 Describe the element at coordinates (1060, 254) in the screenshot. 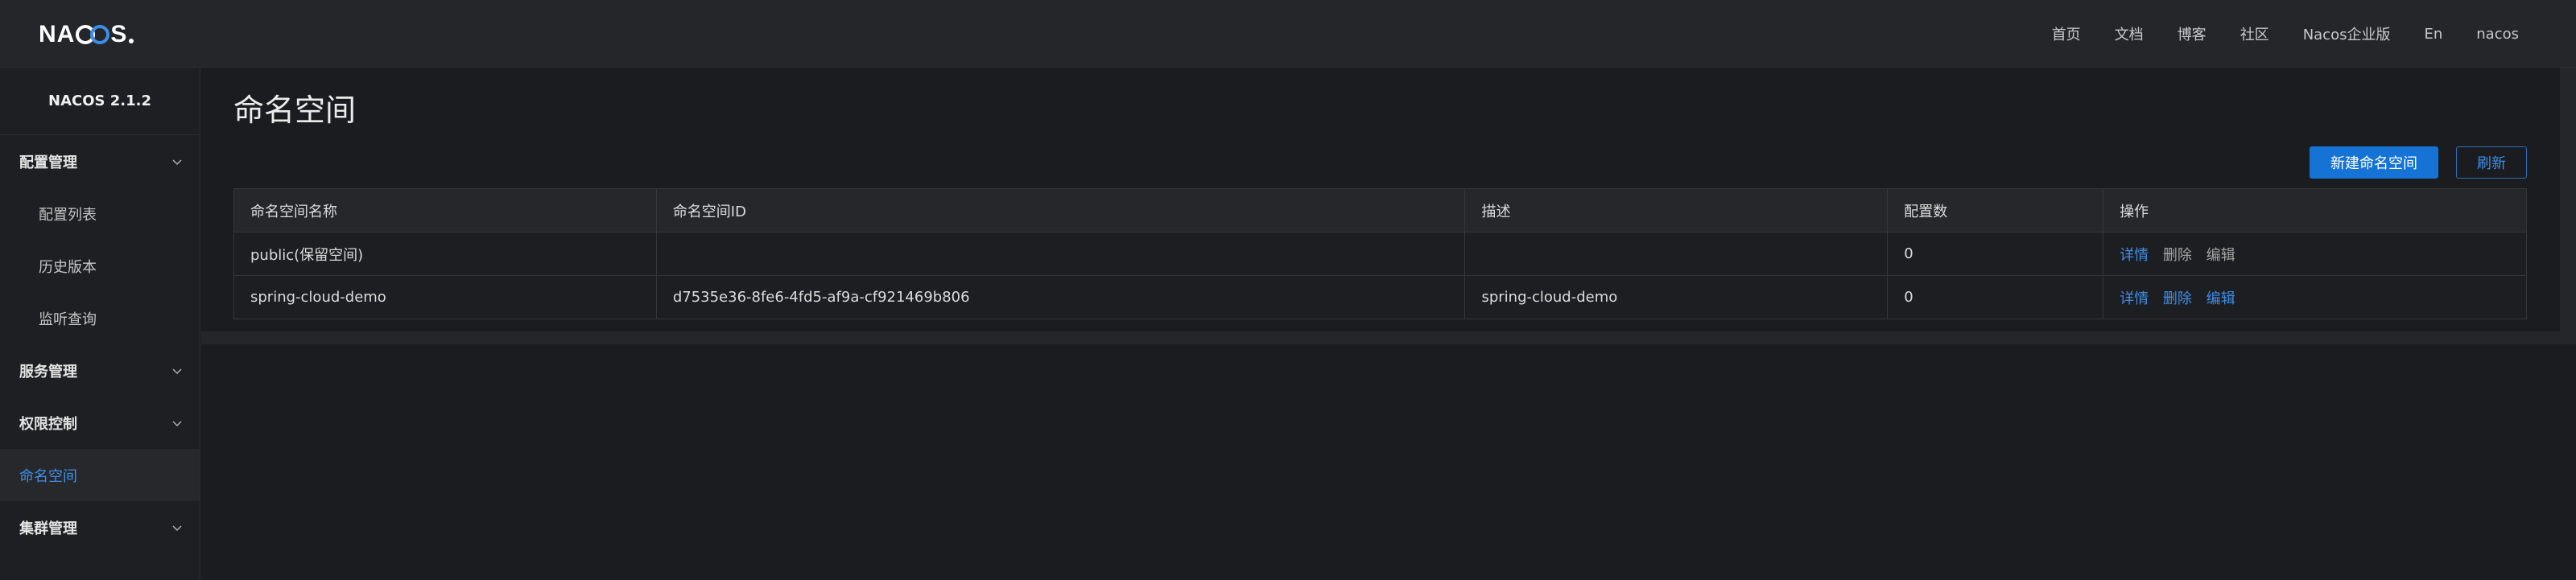

I see `cell-id` at that location.